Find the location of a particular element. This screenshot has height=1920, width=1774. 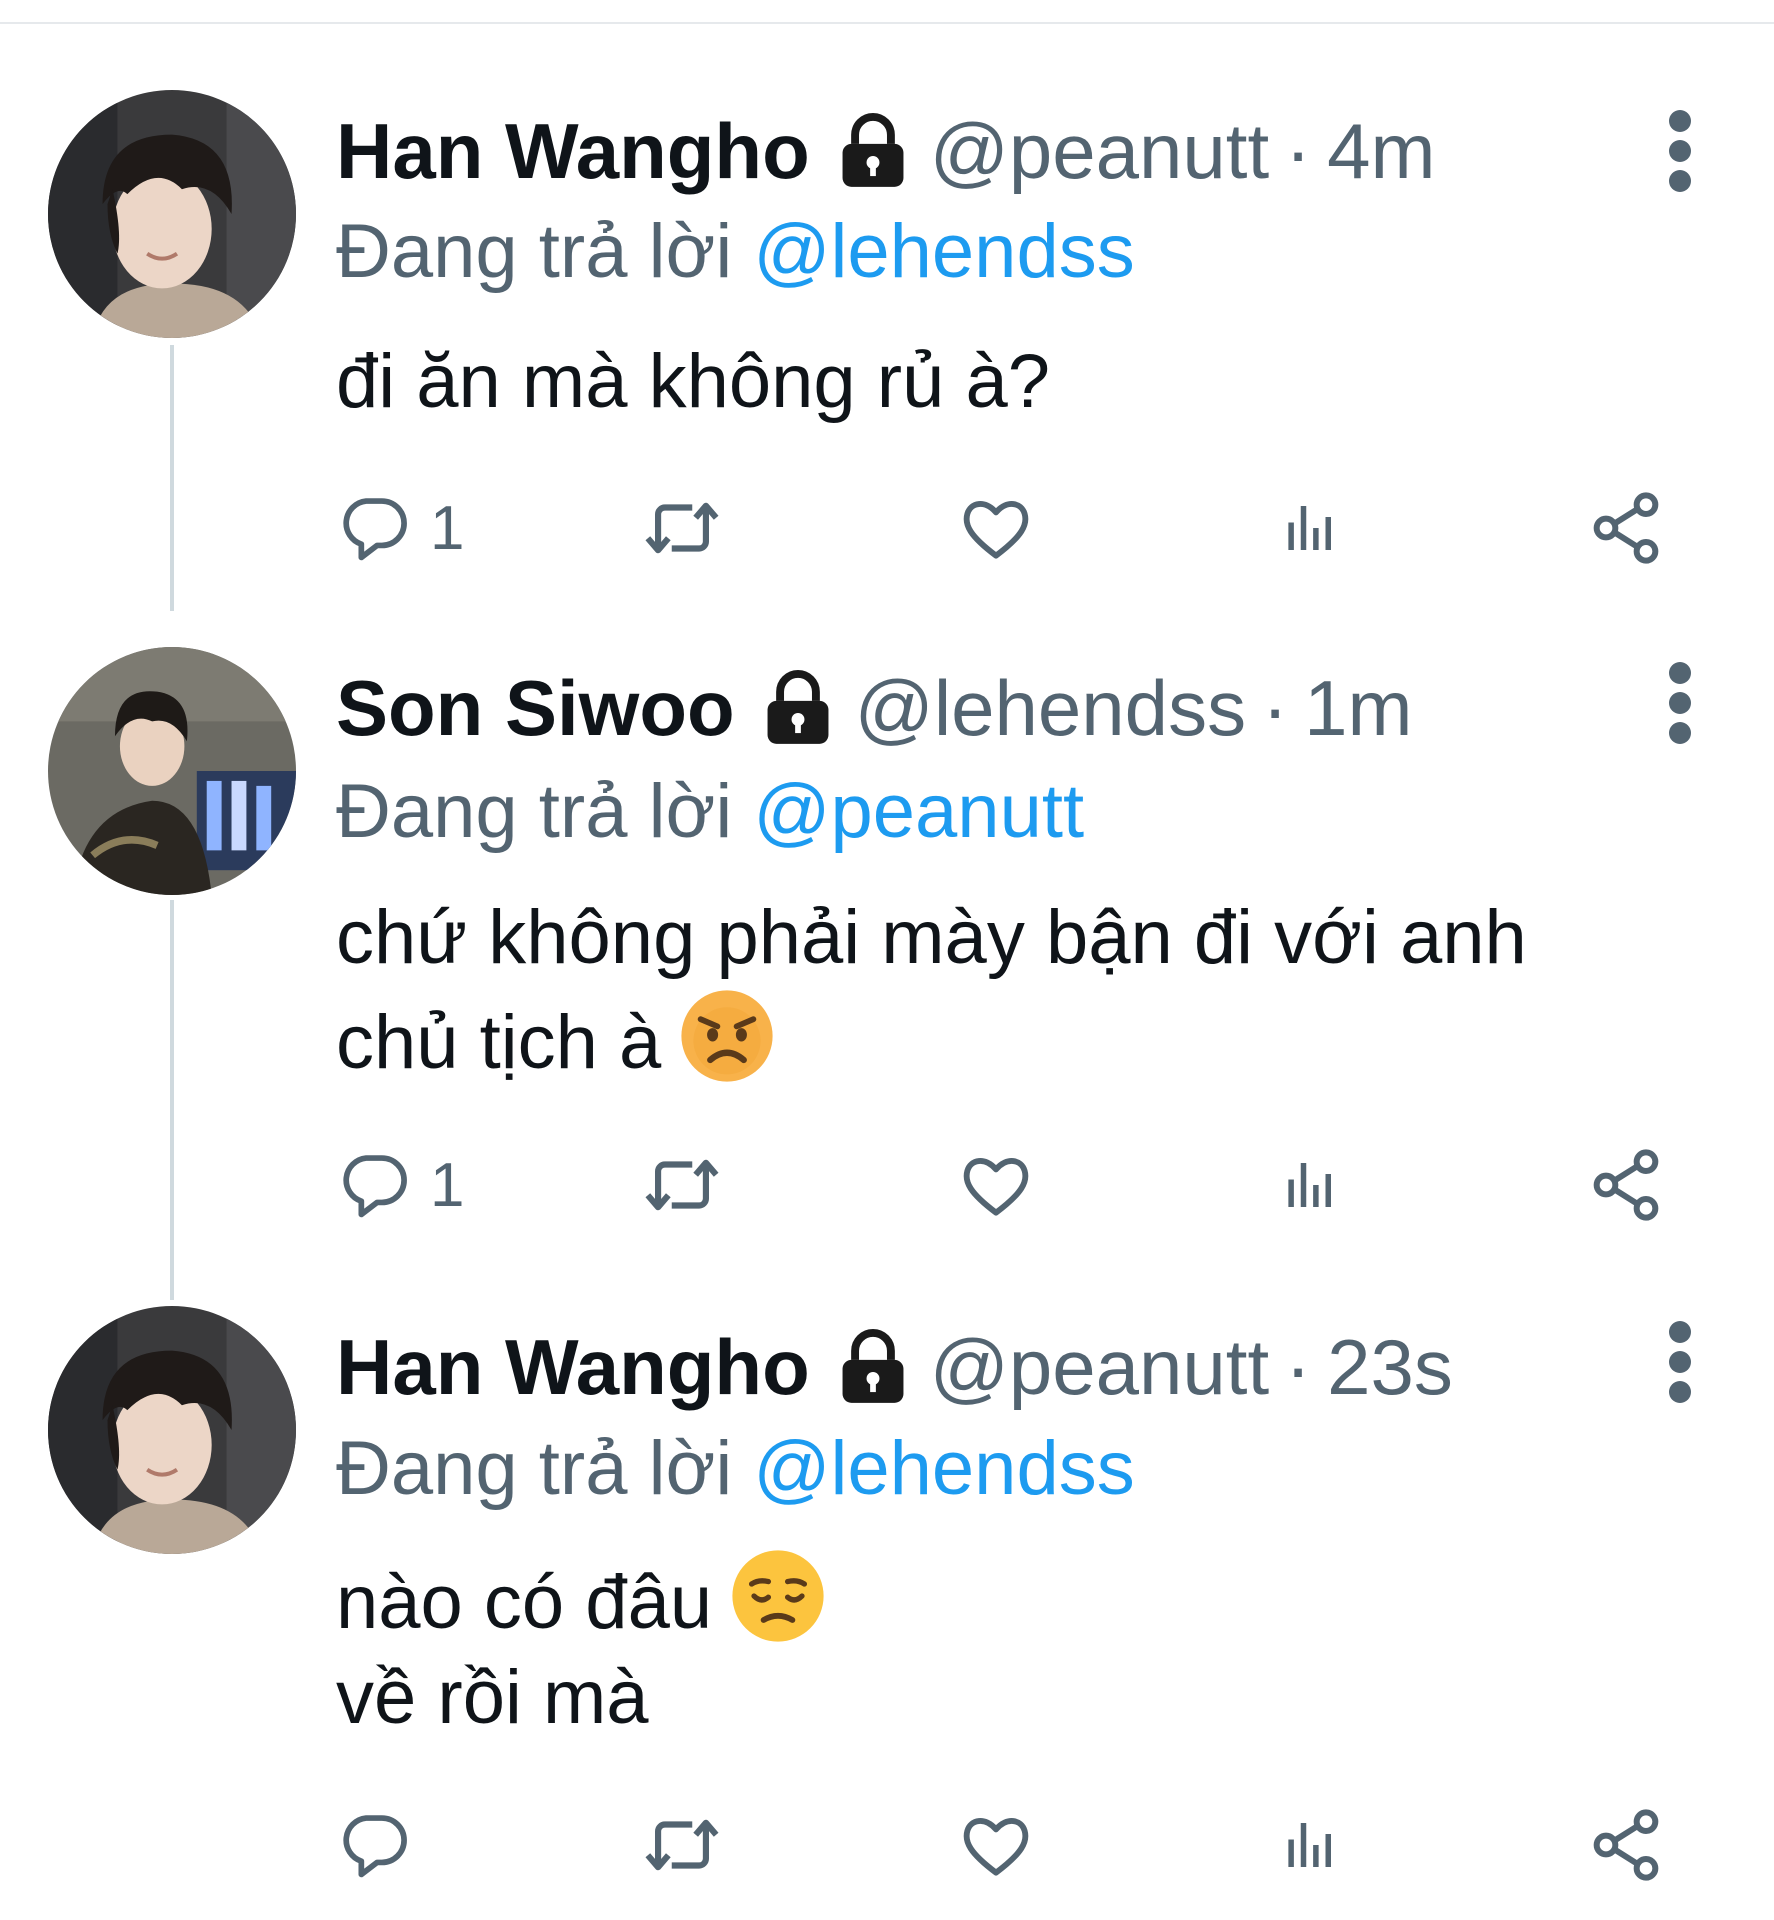

pouting-face-emoji is located at coordinates (727, 1036).